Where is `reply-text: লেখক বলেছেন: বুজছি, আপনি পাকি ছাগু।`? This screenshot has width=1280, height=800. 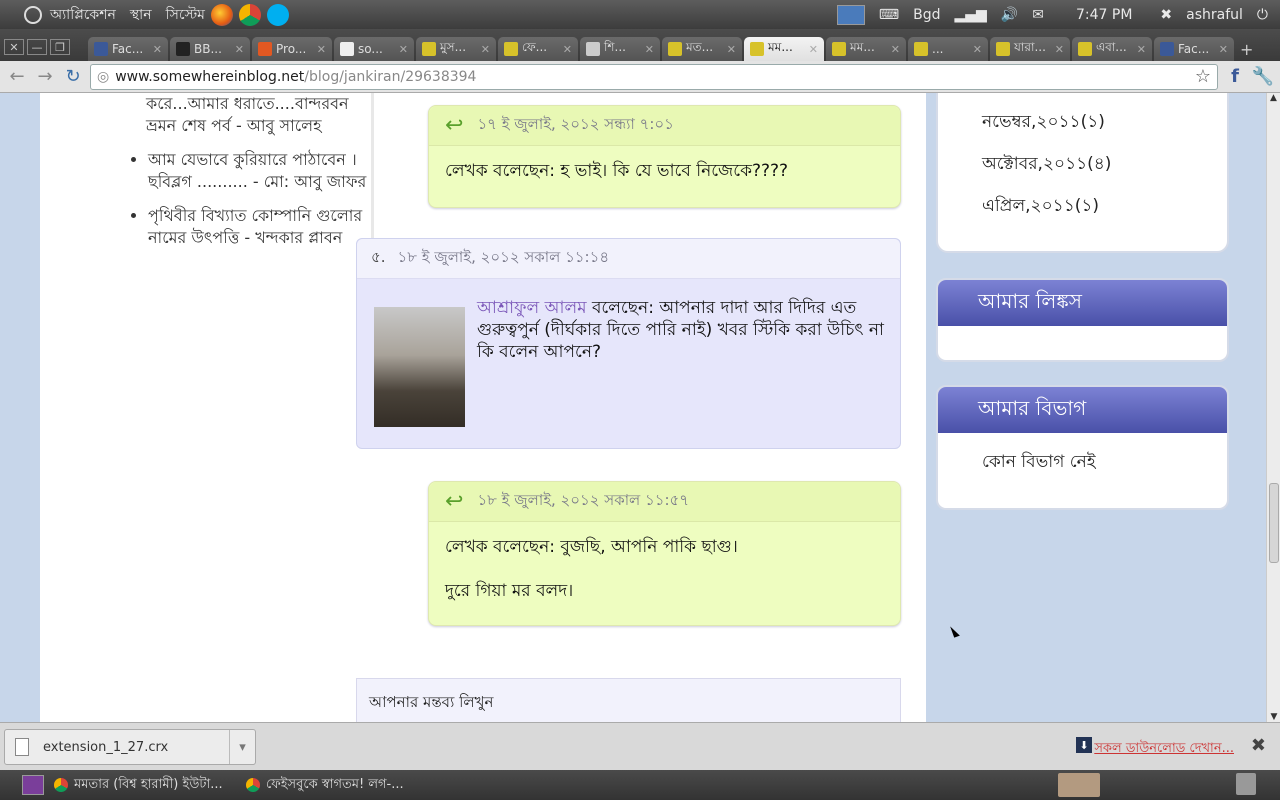
reply-text: লেখক বলেছেন: বুজছি, আপনি পাকি ছাগু। is located at coordinates (591, 547).